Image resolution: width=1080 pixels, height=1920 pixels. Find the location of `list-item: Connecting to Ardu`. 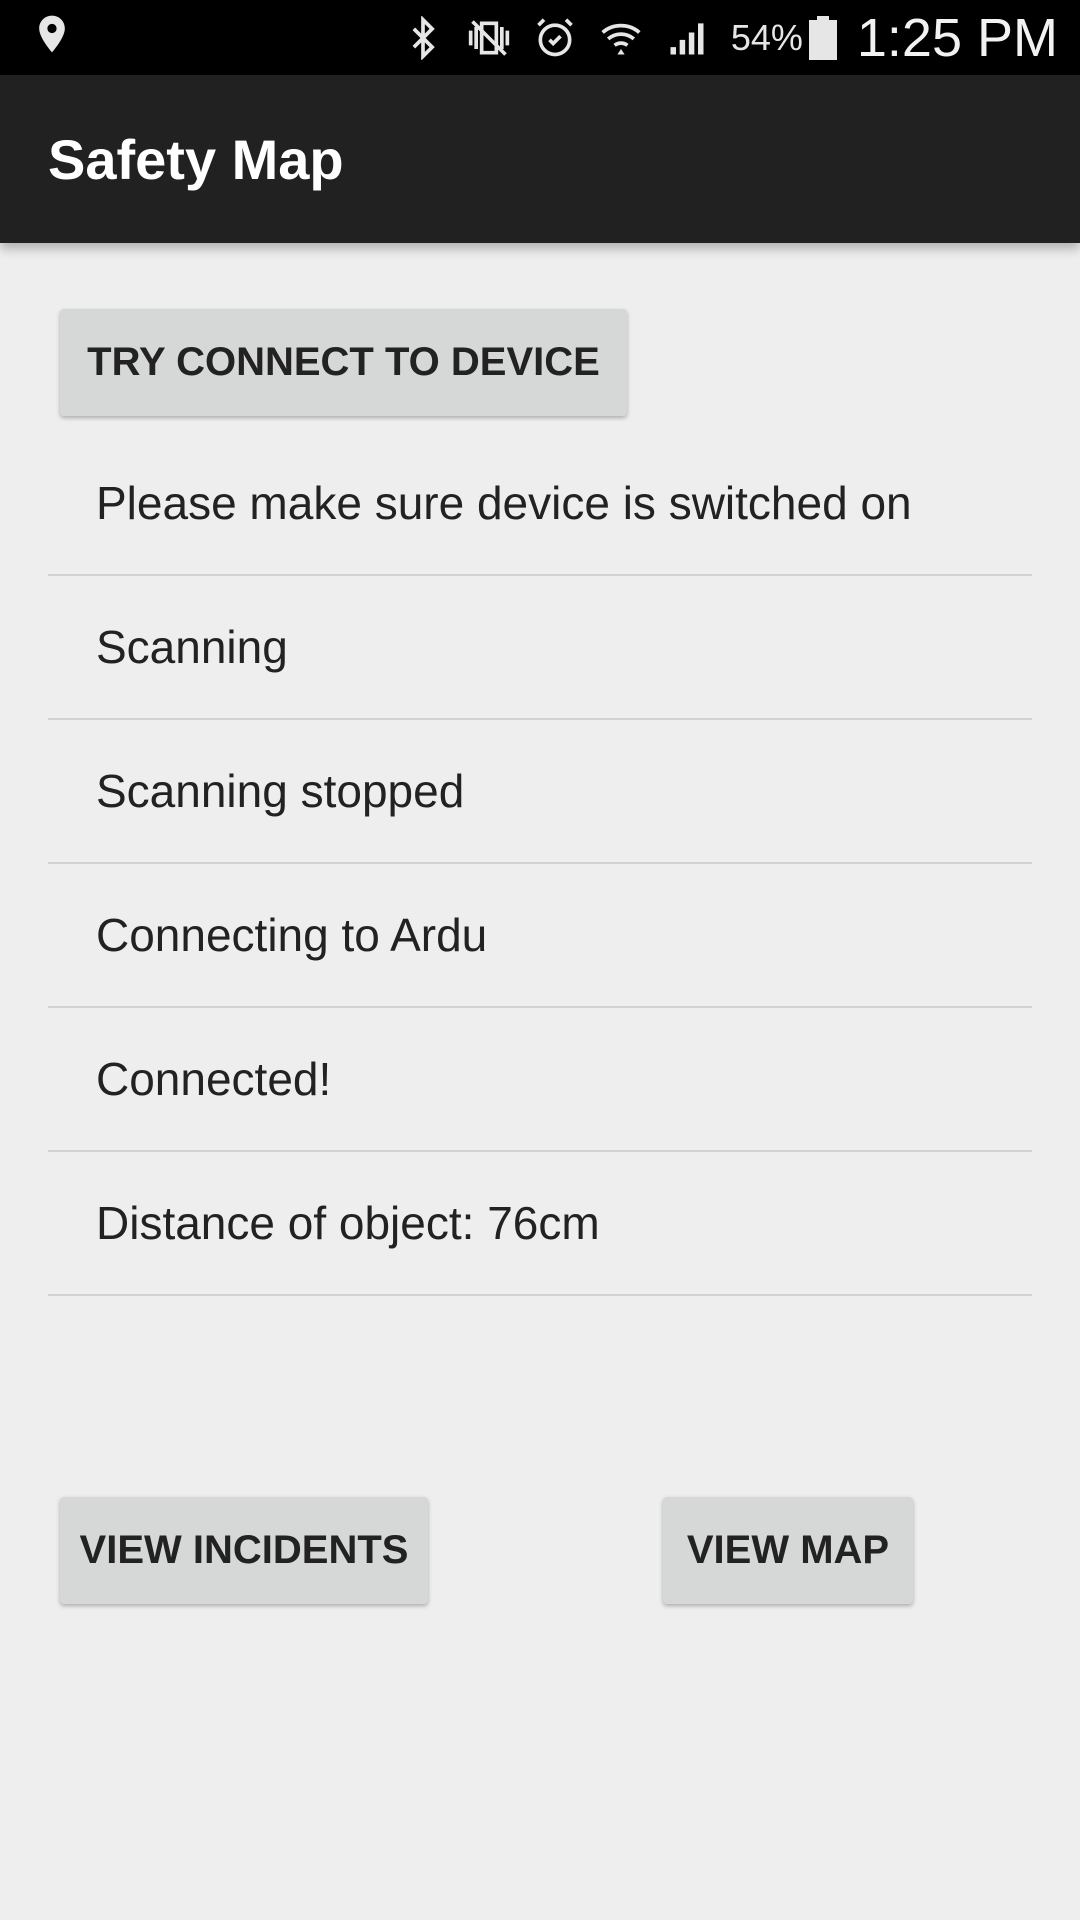

list-item: Connecting to Ardu is located at coordinates (540, 936).